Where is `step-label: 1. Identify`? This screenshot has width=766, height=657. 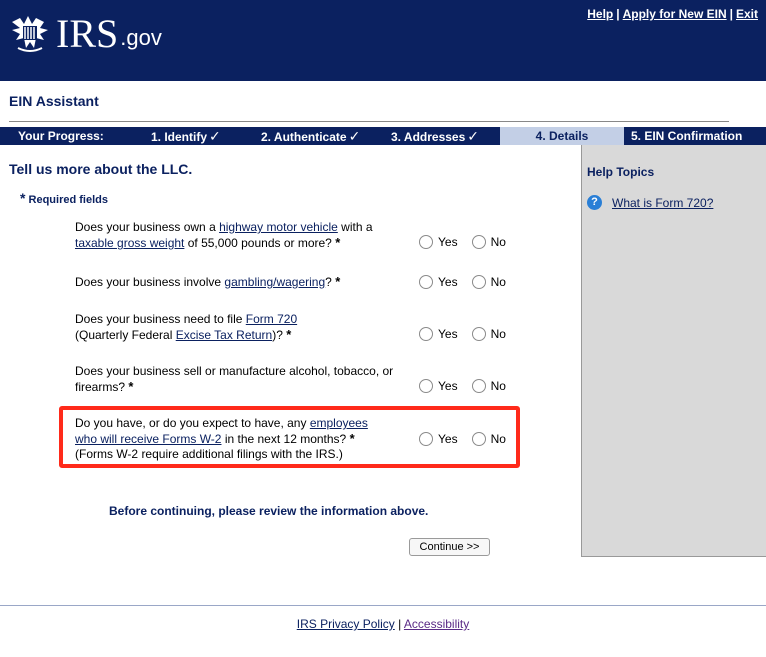
step-label: 1. Identify is located at coordinates (179, 137).